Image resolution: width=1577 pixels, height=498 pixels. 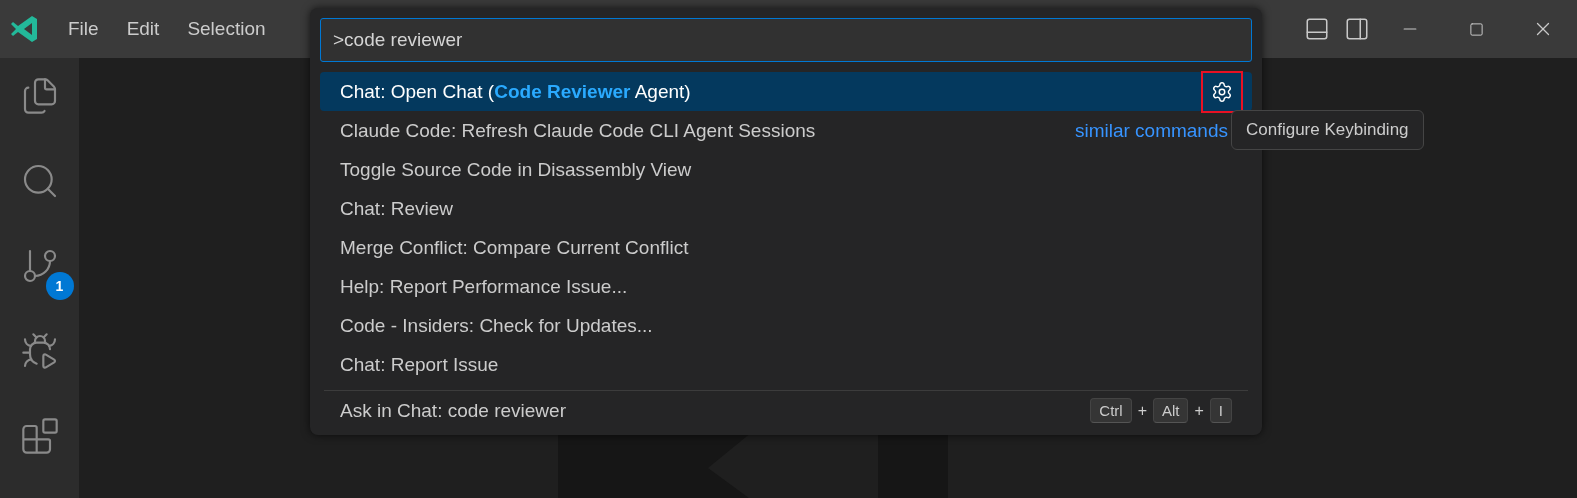 I want to click on key-cap: Alt, so click(x=1170, y=410).